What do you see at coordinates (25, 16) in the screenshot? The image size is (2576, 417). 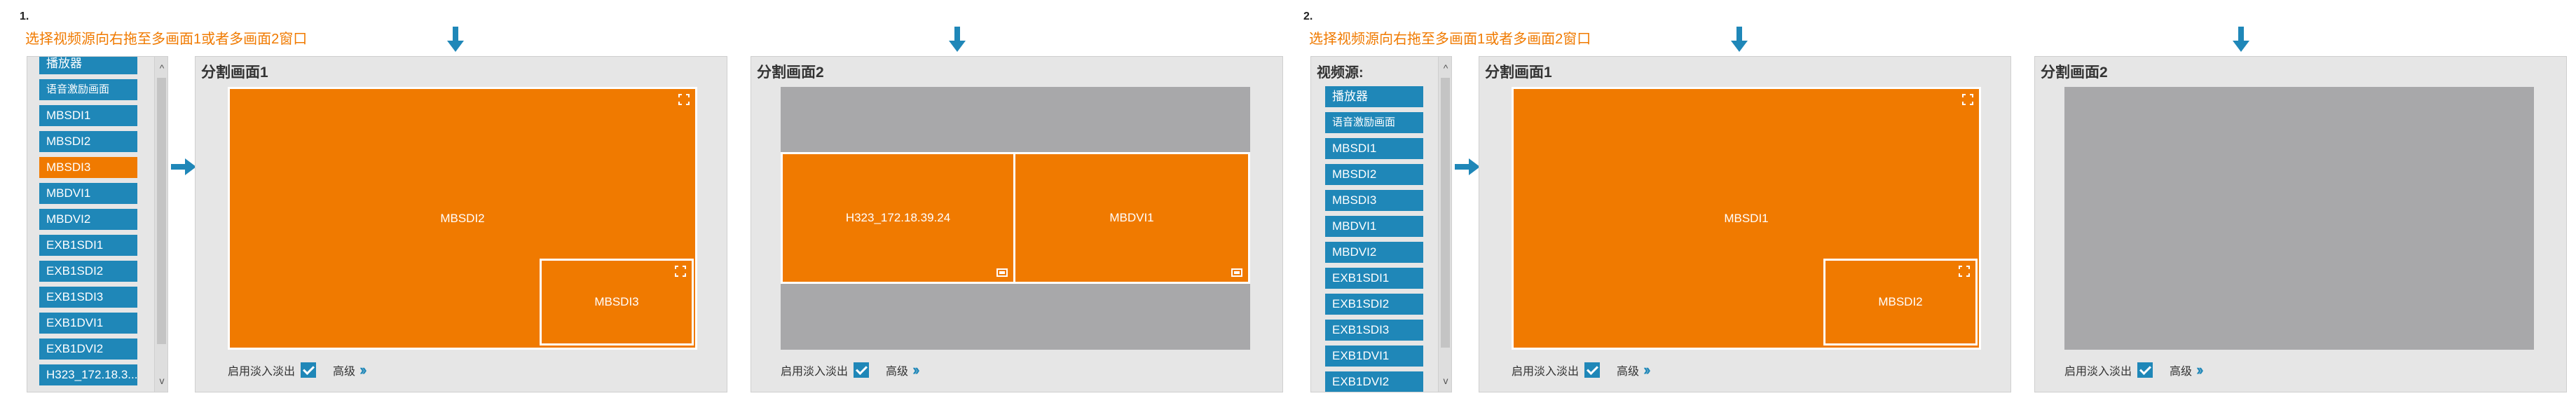 I see `step-number: 1.` at bounding box center [25, 16].